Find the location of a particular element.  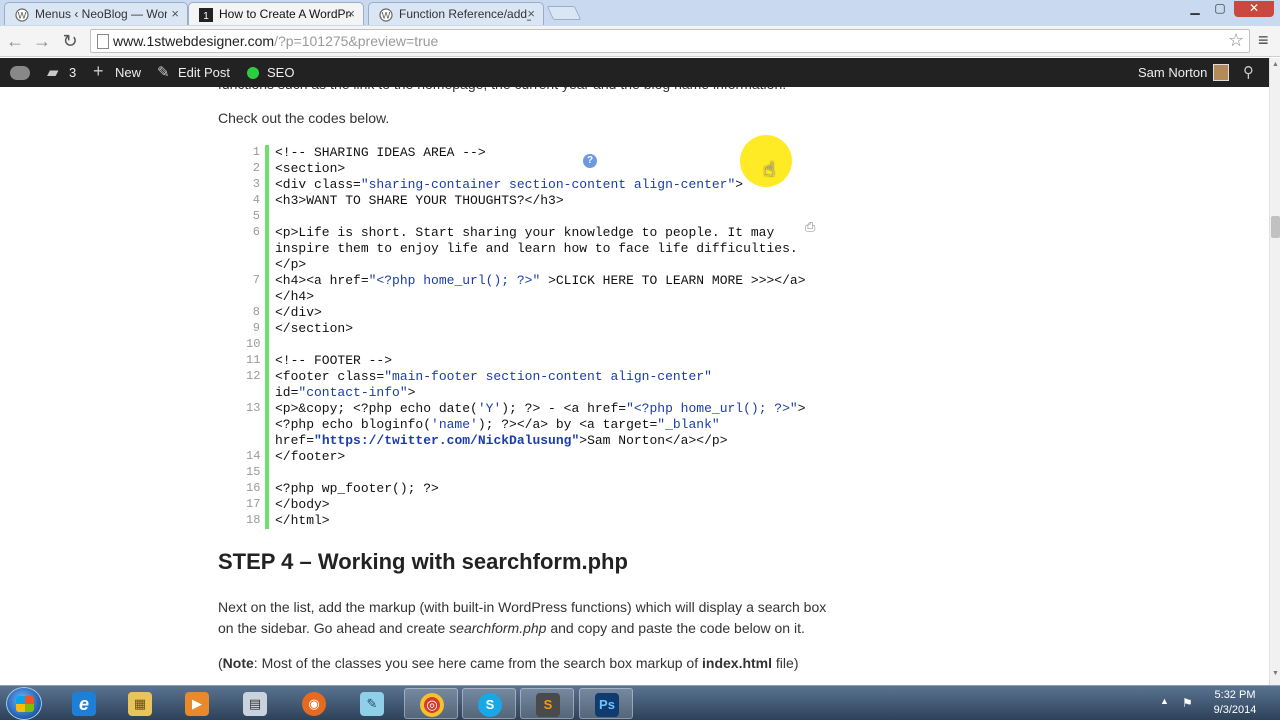

reload-icon: ↻ is located at coordinates (70, 41).